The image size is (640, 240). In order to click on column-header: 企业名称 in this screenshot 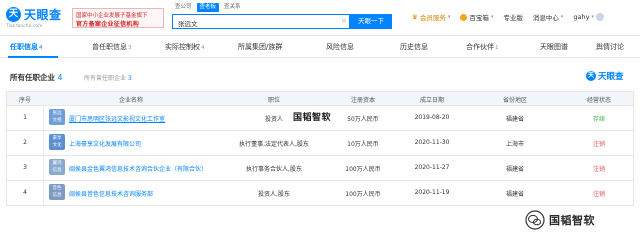, I will do `click(130, 100)`.